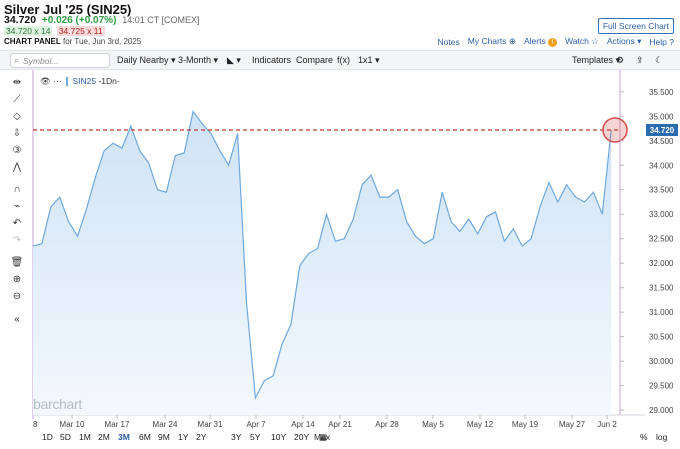 The height and width of the screenshot is (449, 680). Describe the element at coordinates (671, 41) in the screenshot. I see `help-icon: ?` at that location.